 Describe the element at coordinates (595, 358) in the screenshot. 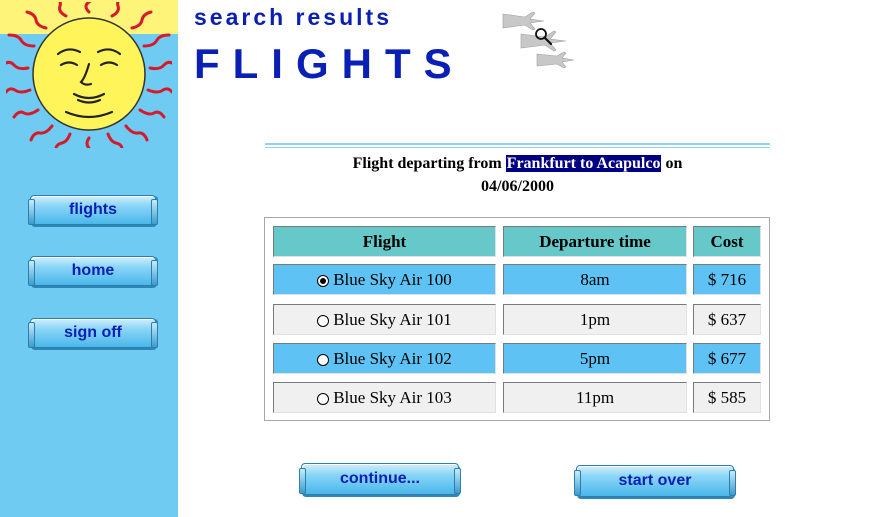

I see `departure-time-3: 5pm` at that location.